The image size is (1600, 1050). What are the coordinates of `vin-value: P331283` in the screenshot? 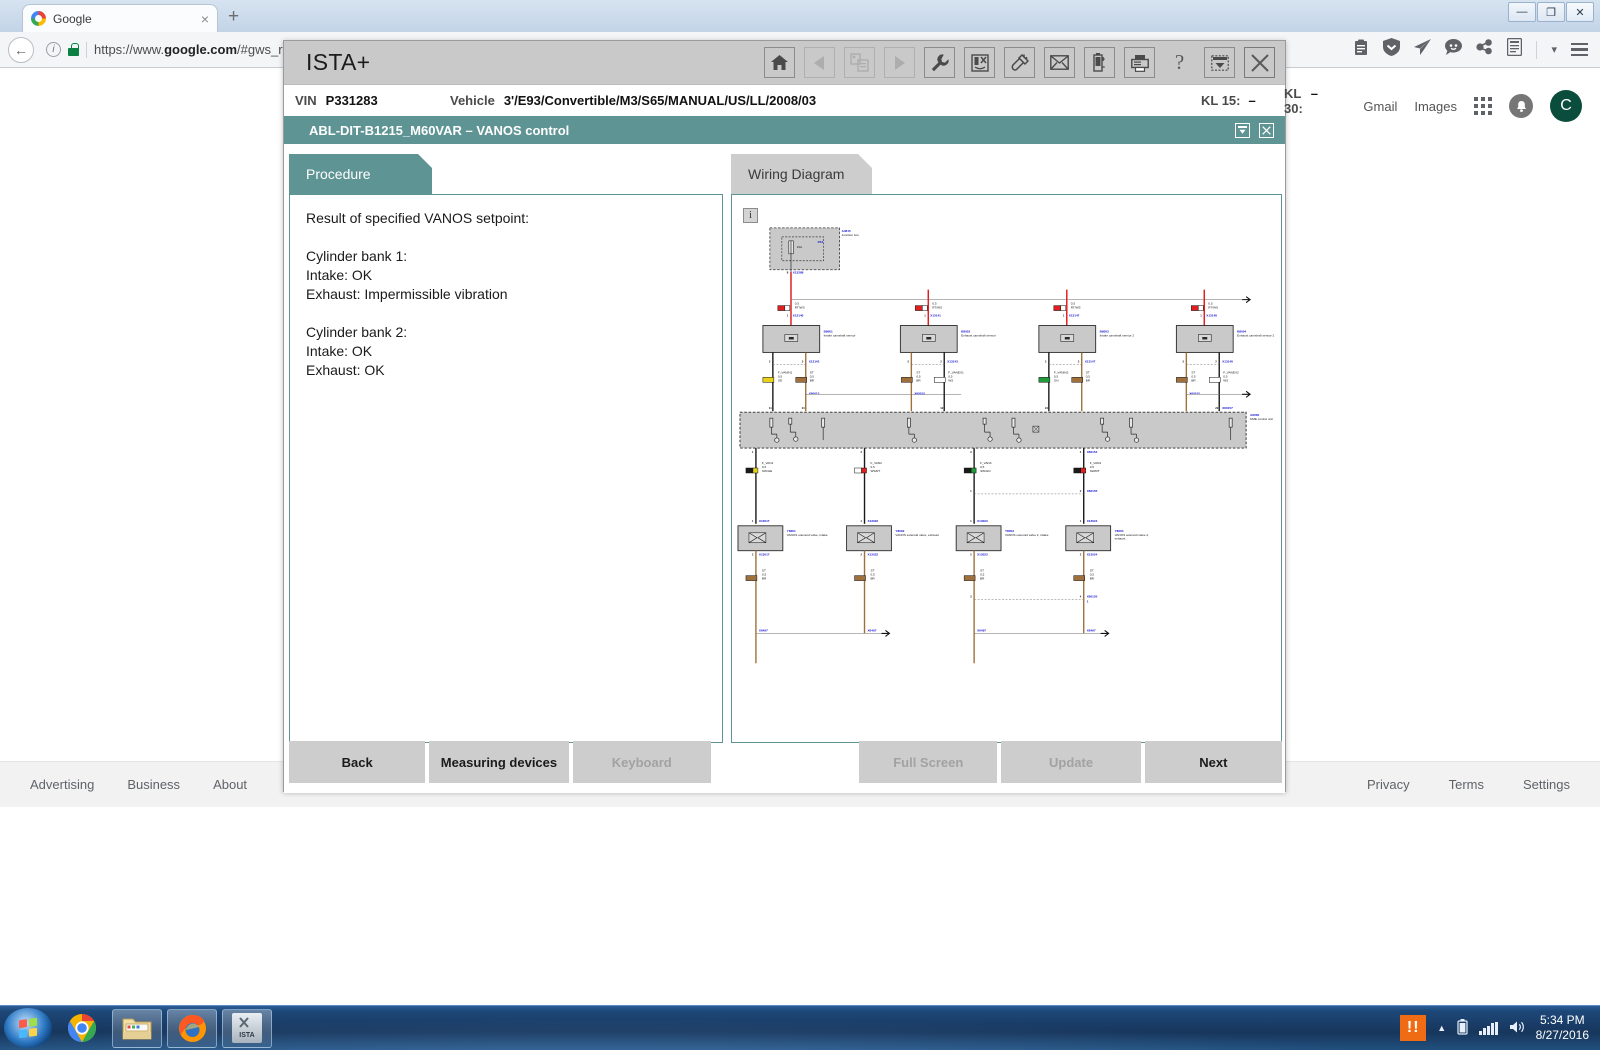 It's located at (351, 100).